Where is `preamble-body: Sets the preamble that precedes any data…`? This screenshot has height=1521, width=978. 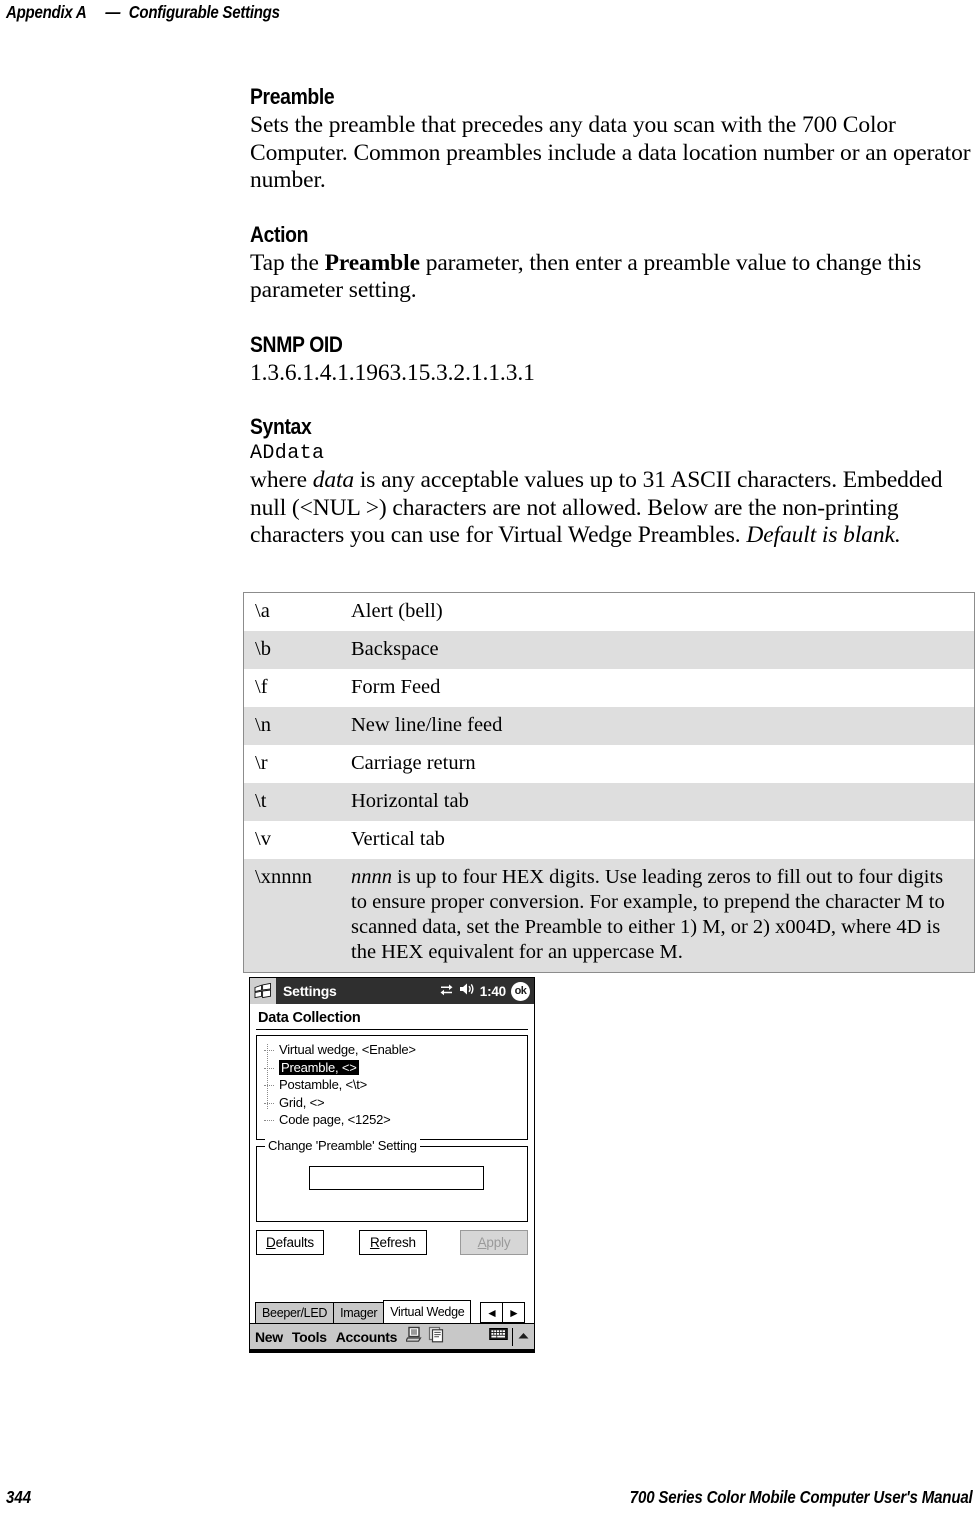 preamble-body: Sets the preamble that precedes any data… is located at coordinates (610, 152).